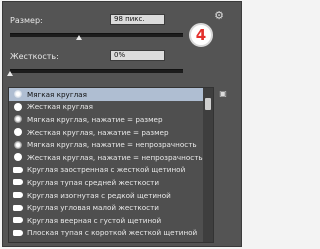 This screenshot has width=320, height=249. I want to click on hardness-field: 0%, so click(137, 55).